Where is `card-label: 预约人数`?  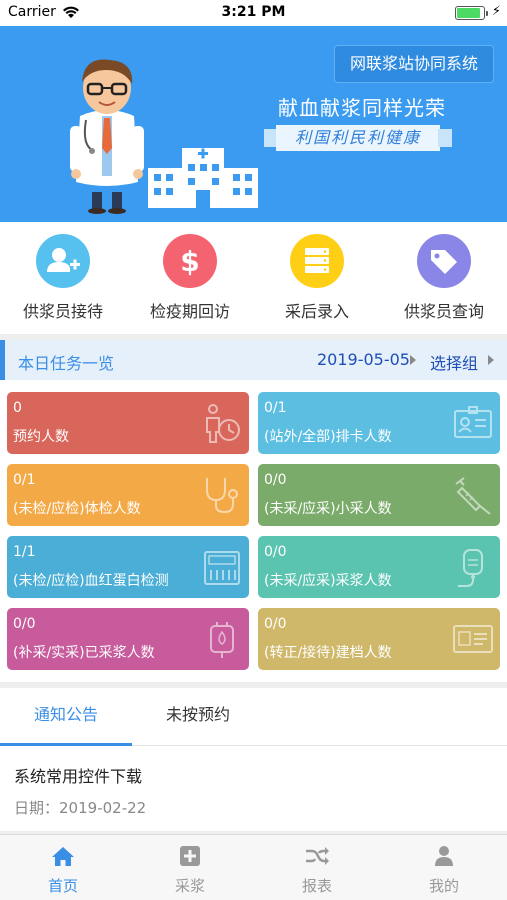 card-label: 预约人数 is located at coordinates (41, 437).